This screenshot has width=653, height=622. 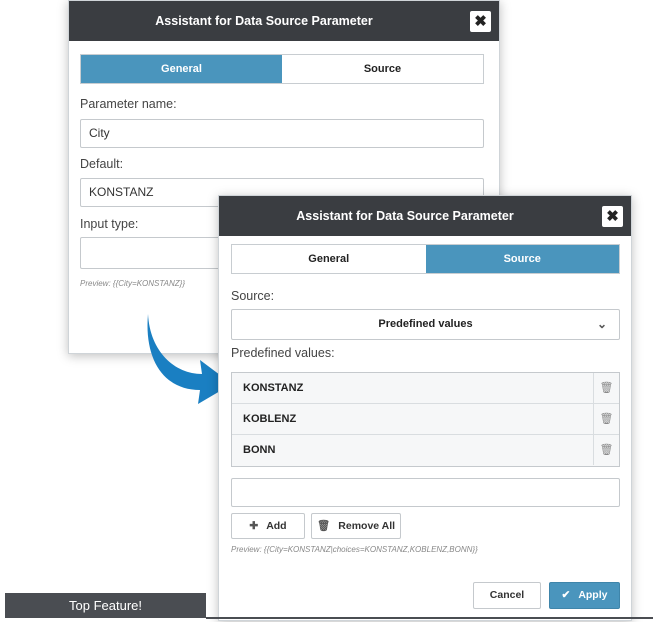 I want to click on add-button: ✚ Add, so click(x=268, y=526).